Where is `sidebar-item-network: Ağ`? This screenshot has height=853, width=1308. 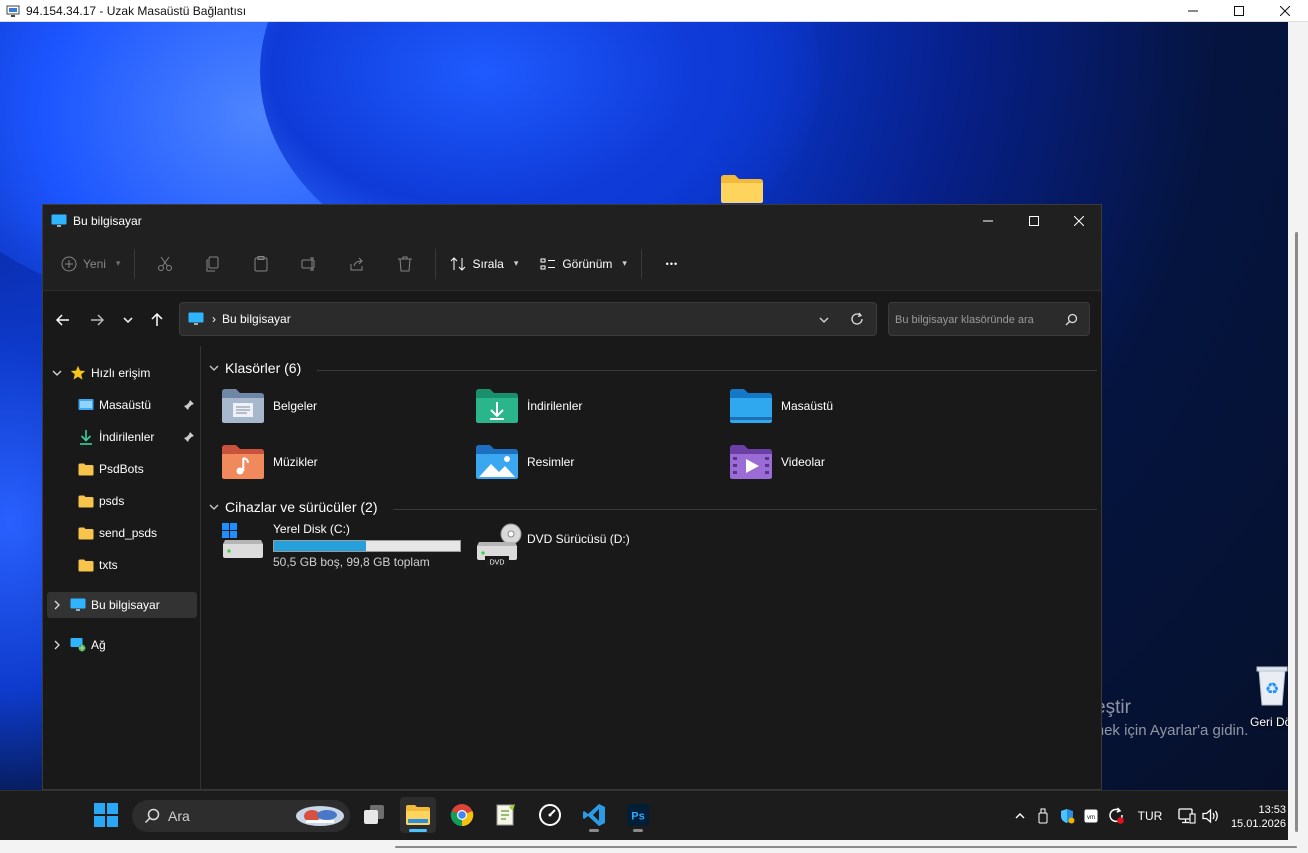
sidebar-item-network: Ağ is located at coordinates (122, 645).